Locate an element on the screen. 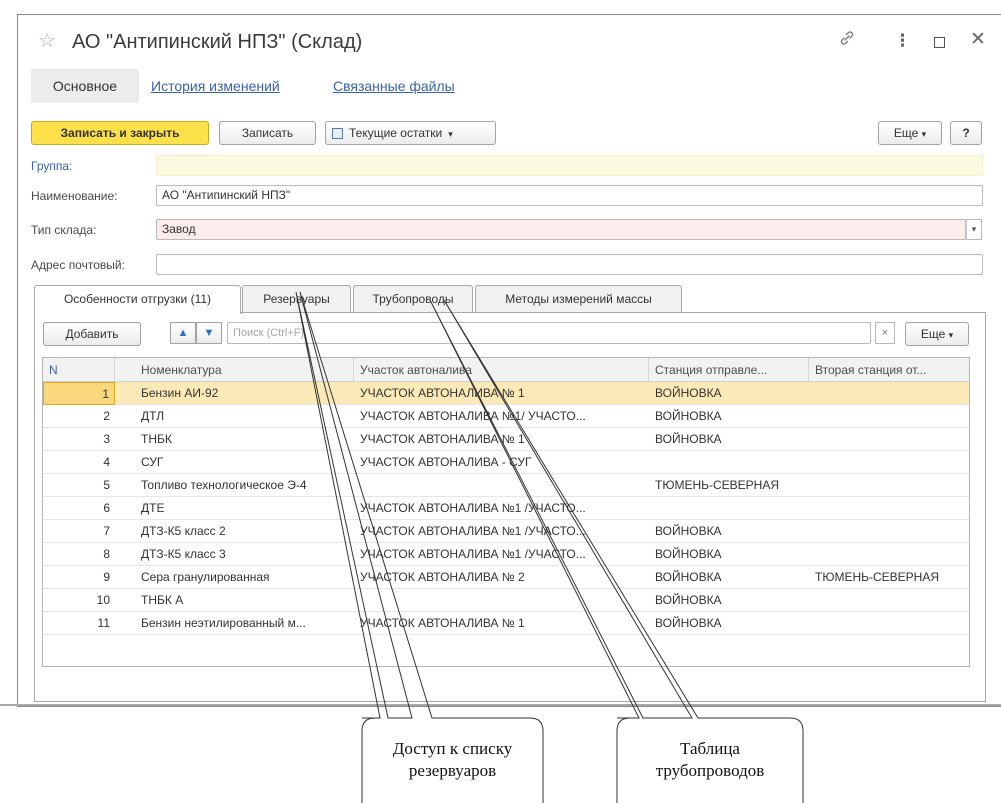 Image resolution: width=1001 pixels, height=803 pixels. item-cell: Топливо технологическое Э-4 is located at coordinates (244, 485).